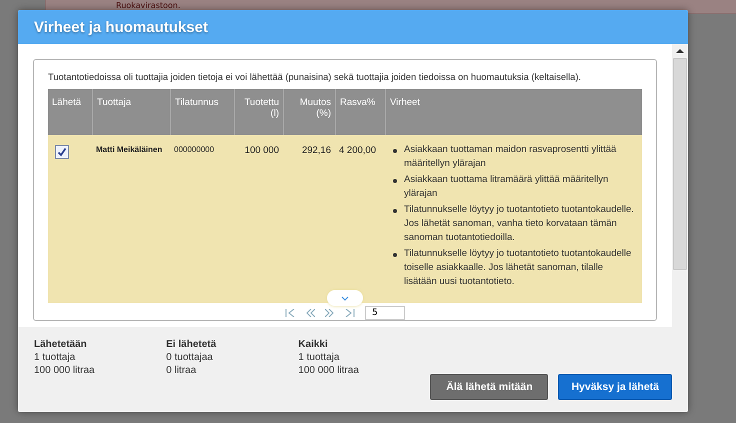  What do you see at coordinates (182, 370) in the screenshot?
I see `litre-count: 0 litraa` at bounding box center [182, 370].